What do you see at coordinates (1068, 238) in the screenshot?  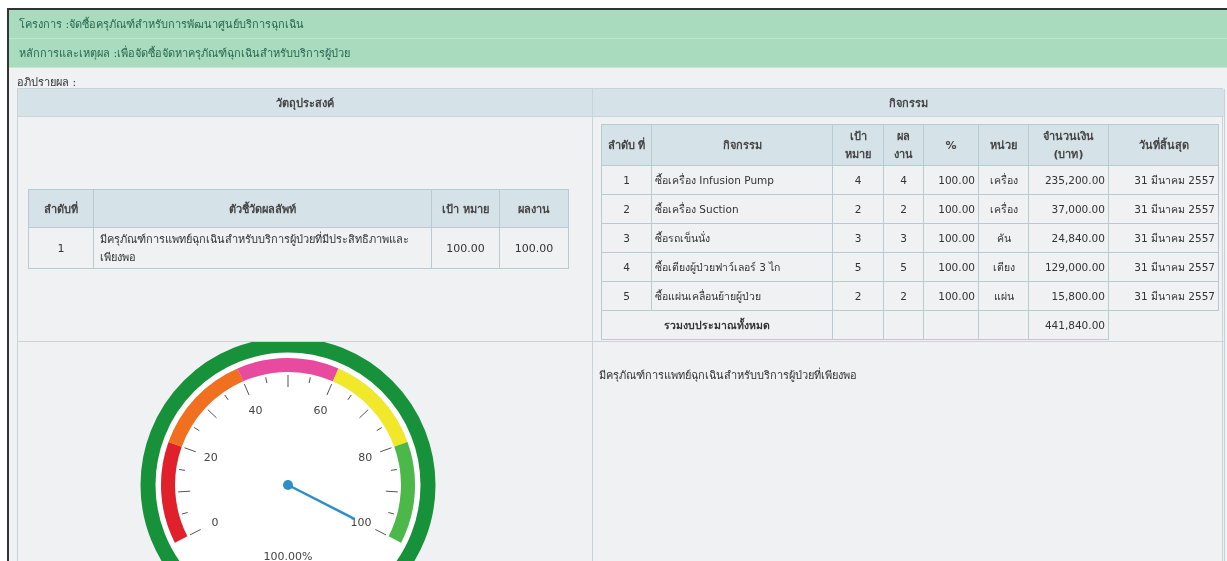 I see `table-cell: 24,840.00` at bounding box center [1068, 238].